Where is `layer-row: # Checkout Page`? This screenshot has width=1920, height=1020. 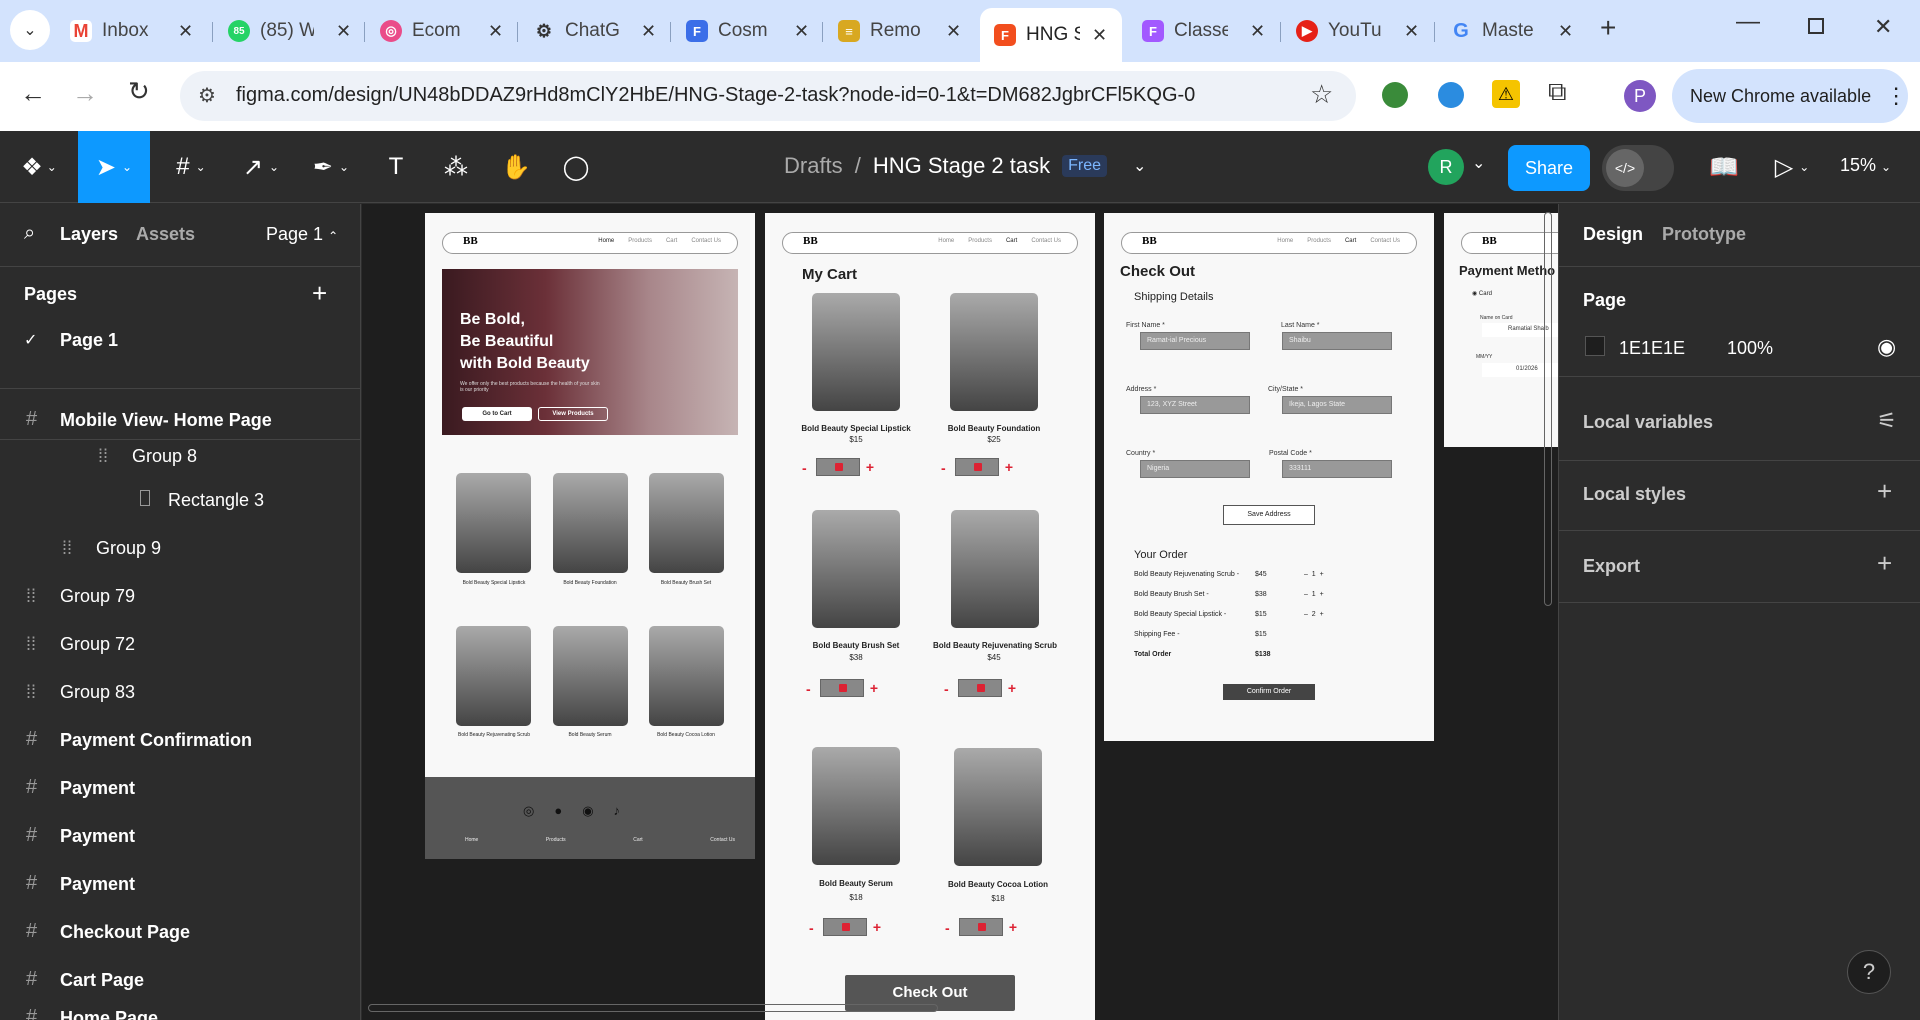
layer-row: # Checkout Page is located at coordinates (180, 932).